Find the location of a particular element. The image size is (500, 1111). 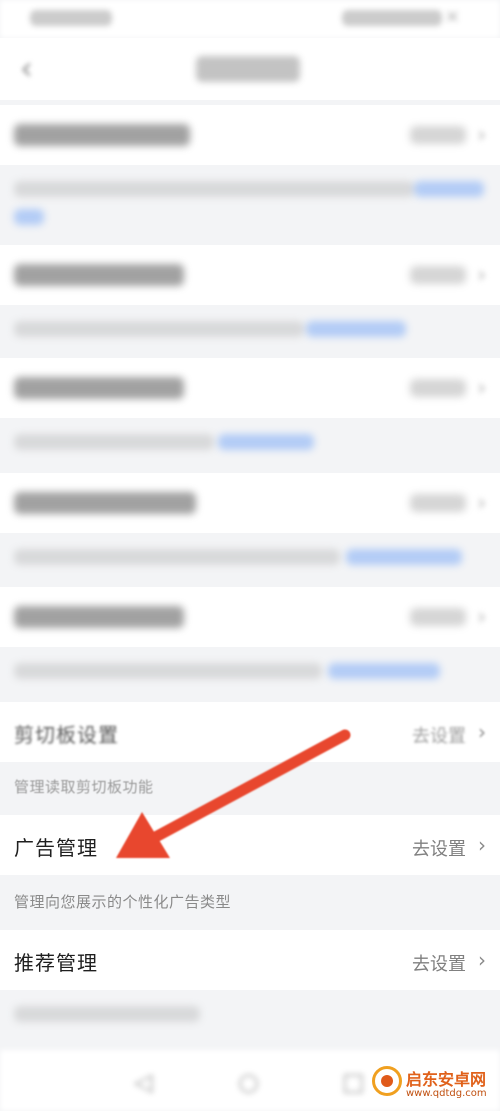

back-triangle-icon: ◁ is located at coordinates (143, 1082).